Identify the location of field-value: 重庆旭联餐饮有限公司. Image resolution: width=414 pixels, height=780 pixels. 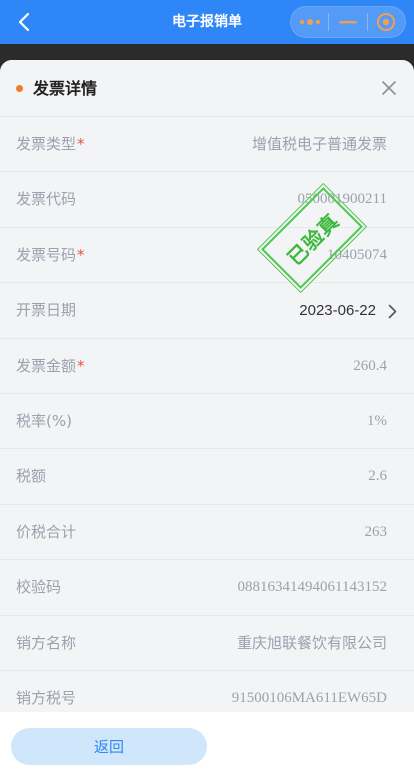
(311, 642).